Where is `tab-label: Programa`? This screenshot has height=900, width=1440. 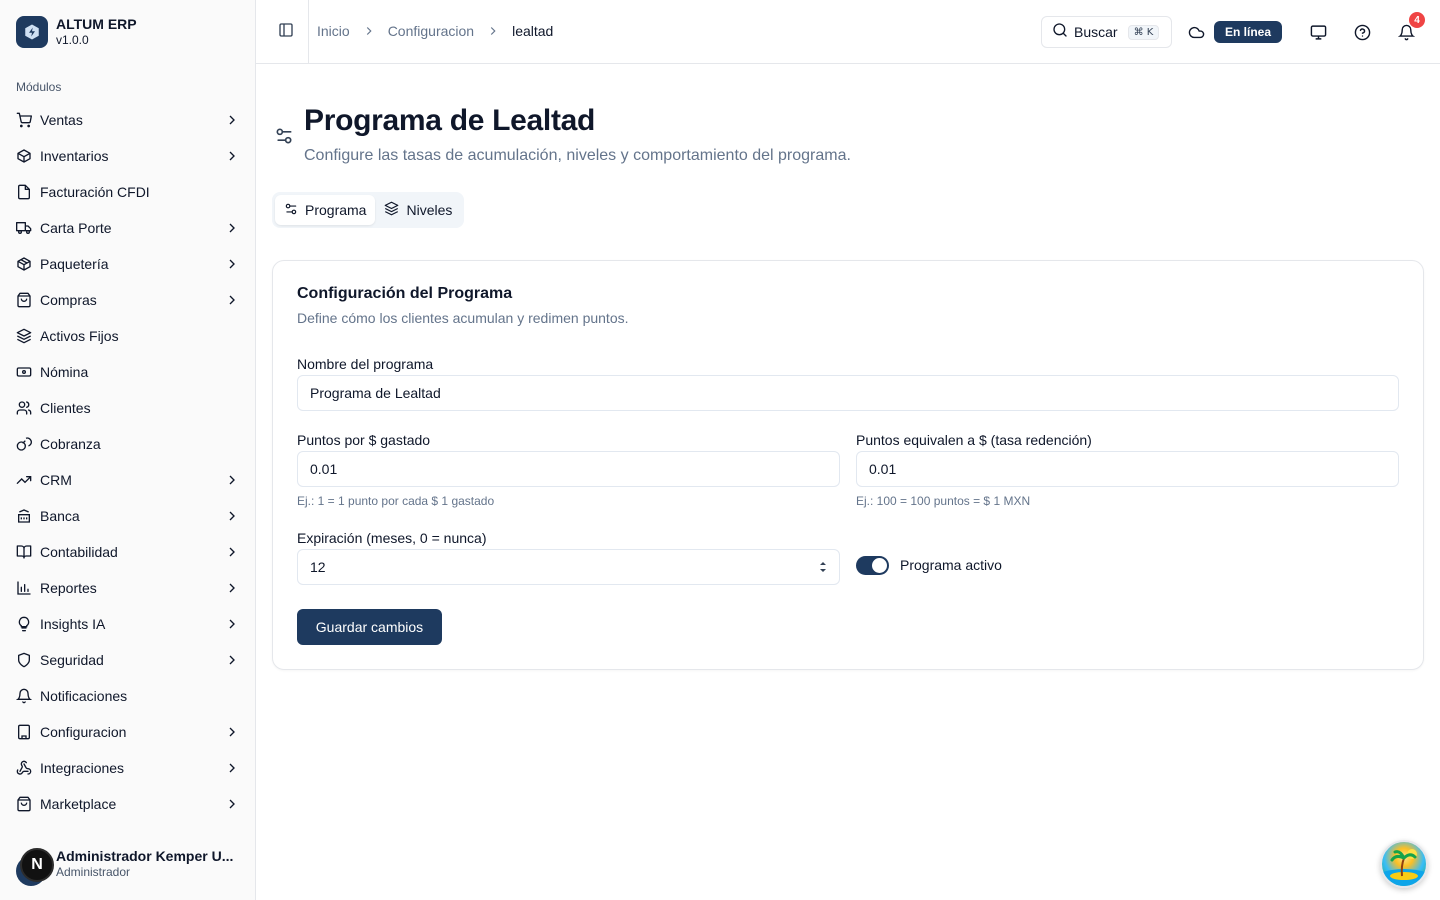 tab-label: Programa is located at coordinates (336, 210).